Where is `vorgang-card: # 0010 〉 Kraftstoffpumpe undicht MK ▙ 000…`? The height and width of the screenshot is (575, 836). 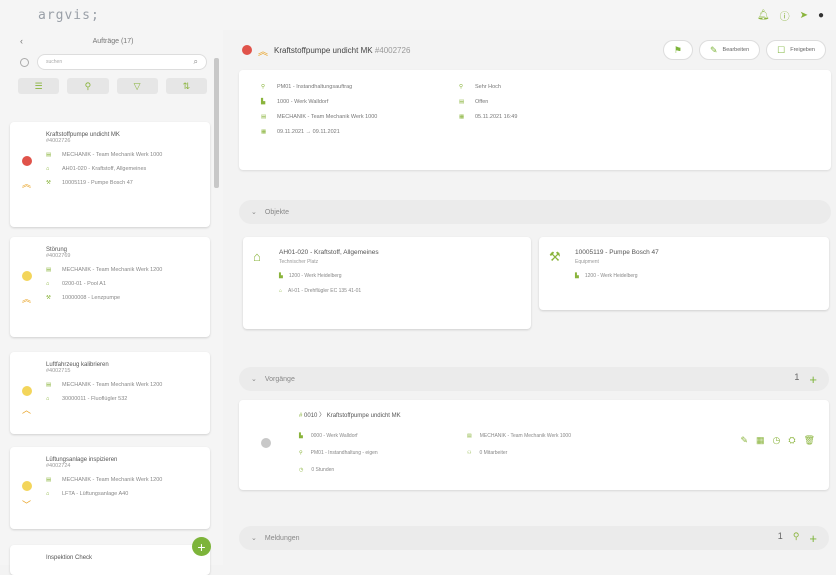
vorgang-card: # 0010 〉 Kraftstoffpumpe undicht MK ▙ 000… is located at coordinates (534, 445).